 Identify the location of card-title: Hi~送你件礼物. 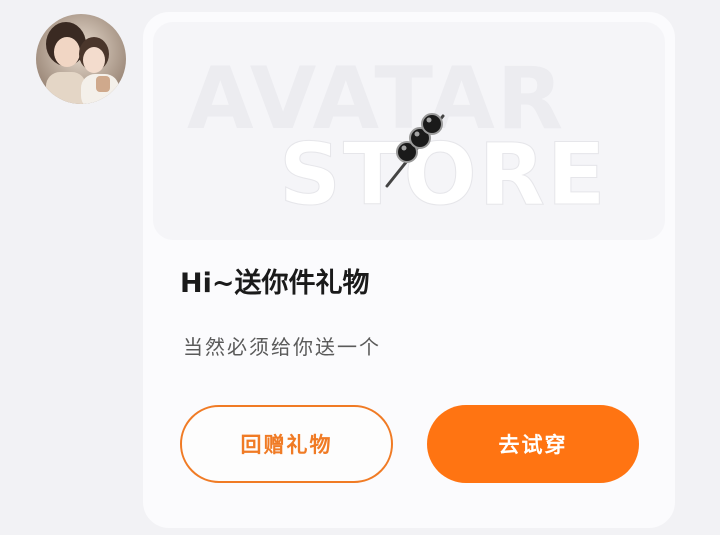
(275, 283).